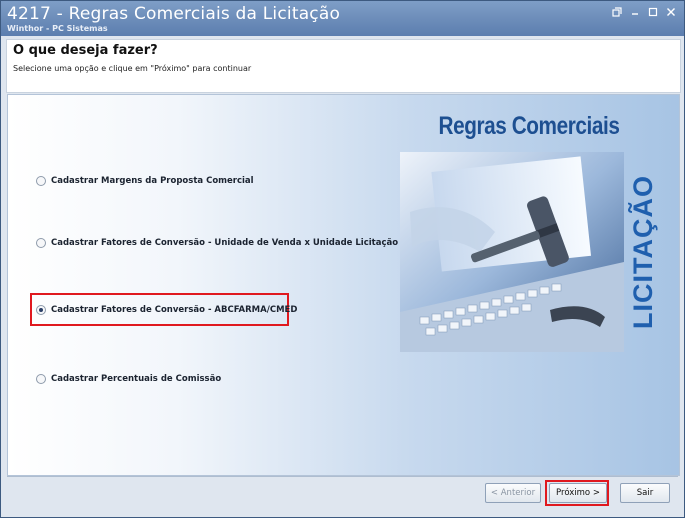  What do you see at coordinates (671, 12) in the screenshot?
I see `close-icon` at bounding box center [671, 12].